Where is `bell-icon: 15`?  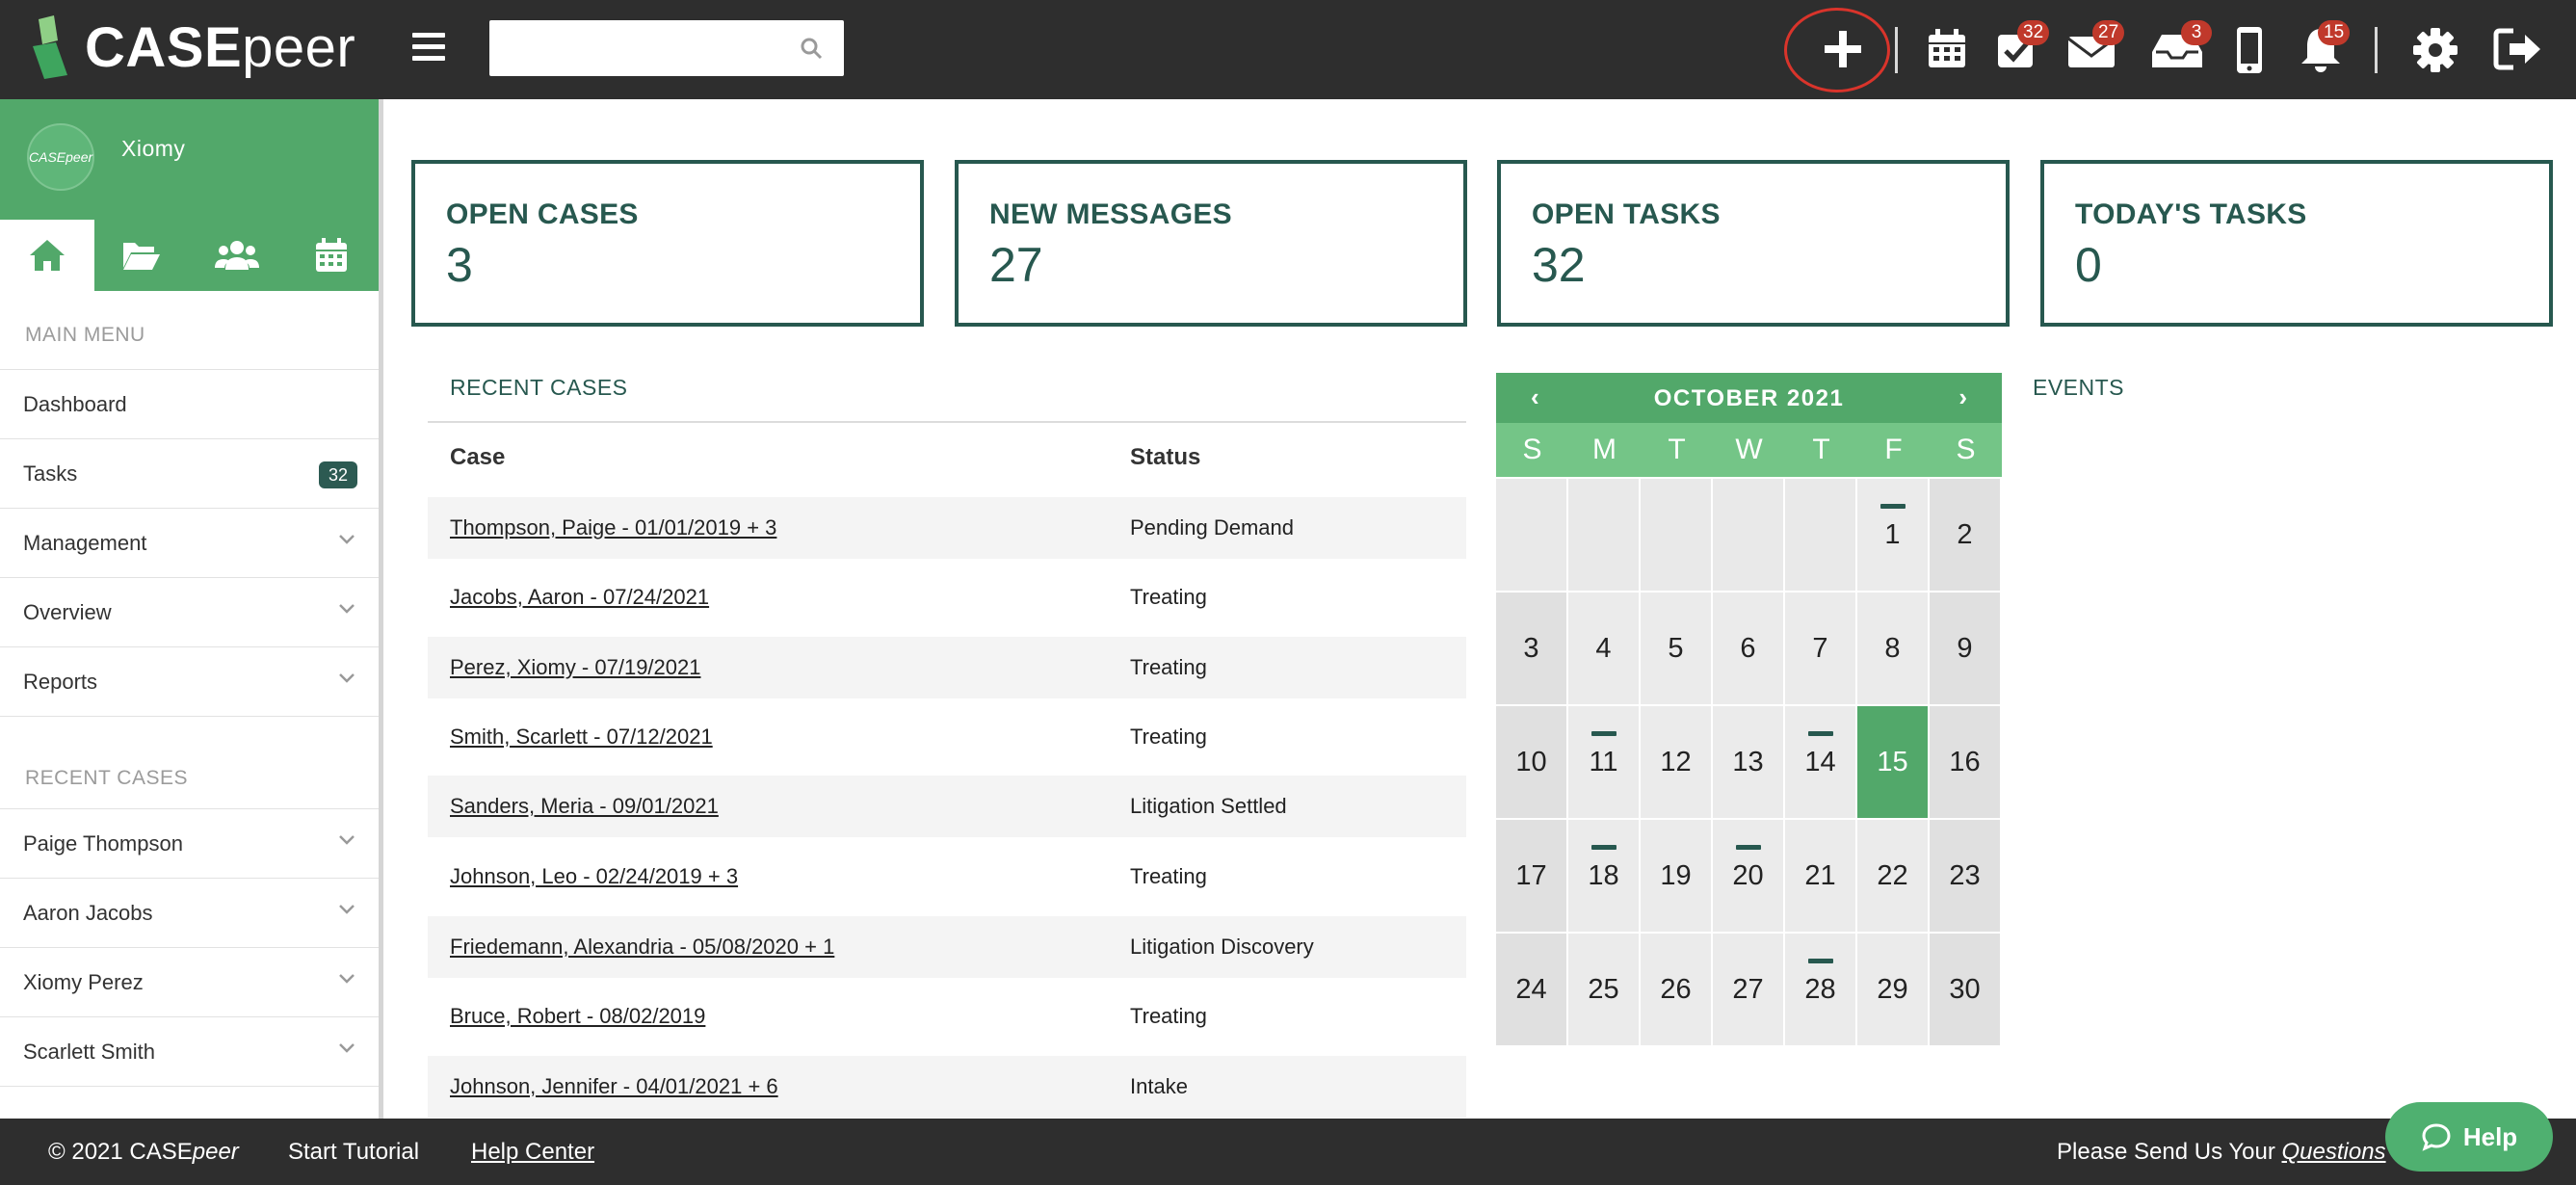
bell-icon: 15 is located at coordinates (2324, 46).